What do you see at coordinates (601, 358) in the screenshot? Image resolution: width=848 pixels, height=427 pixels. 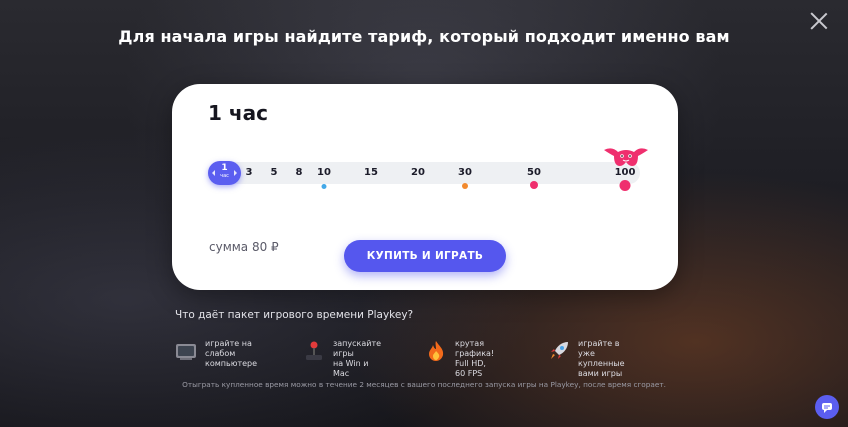 I see `feature-text: играйте в уже купленные вами игры` at bounding box center [601, 358].